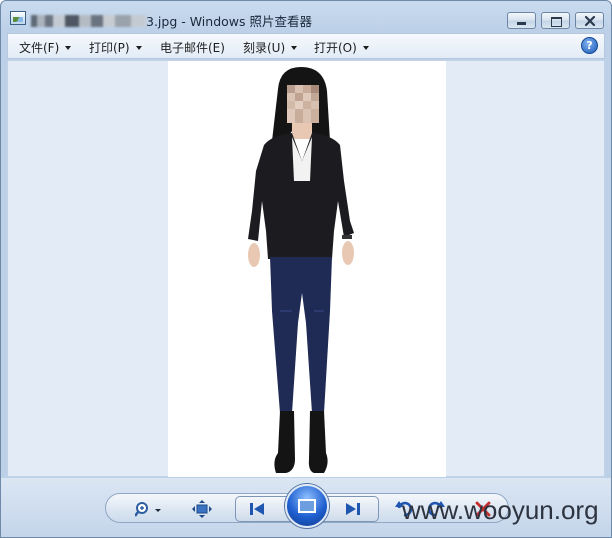  I want to click on actual-size-button, so click(202, 509).